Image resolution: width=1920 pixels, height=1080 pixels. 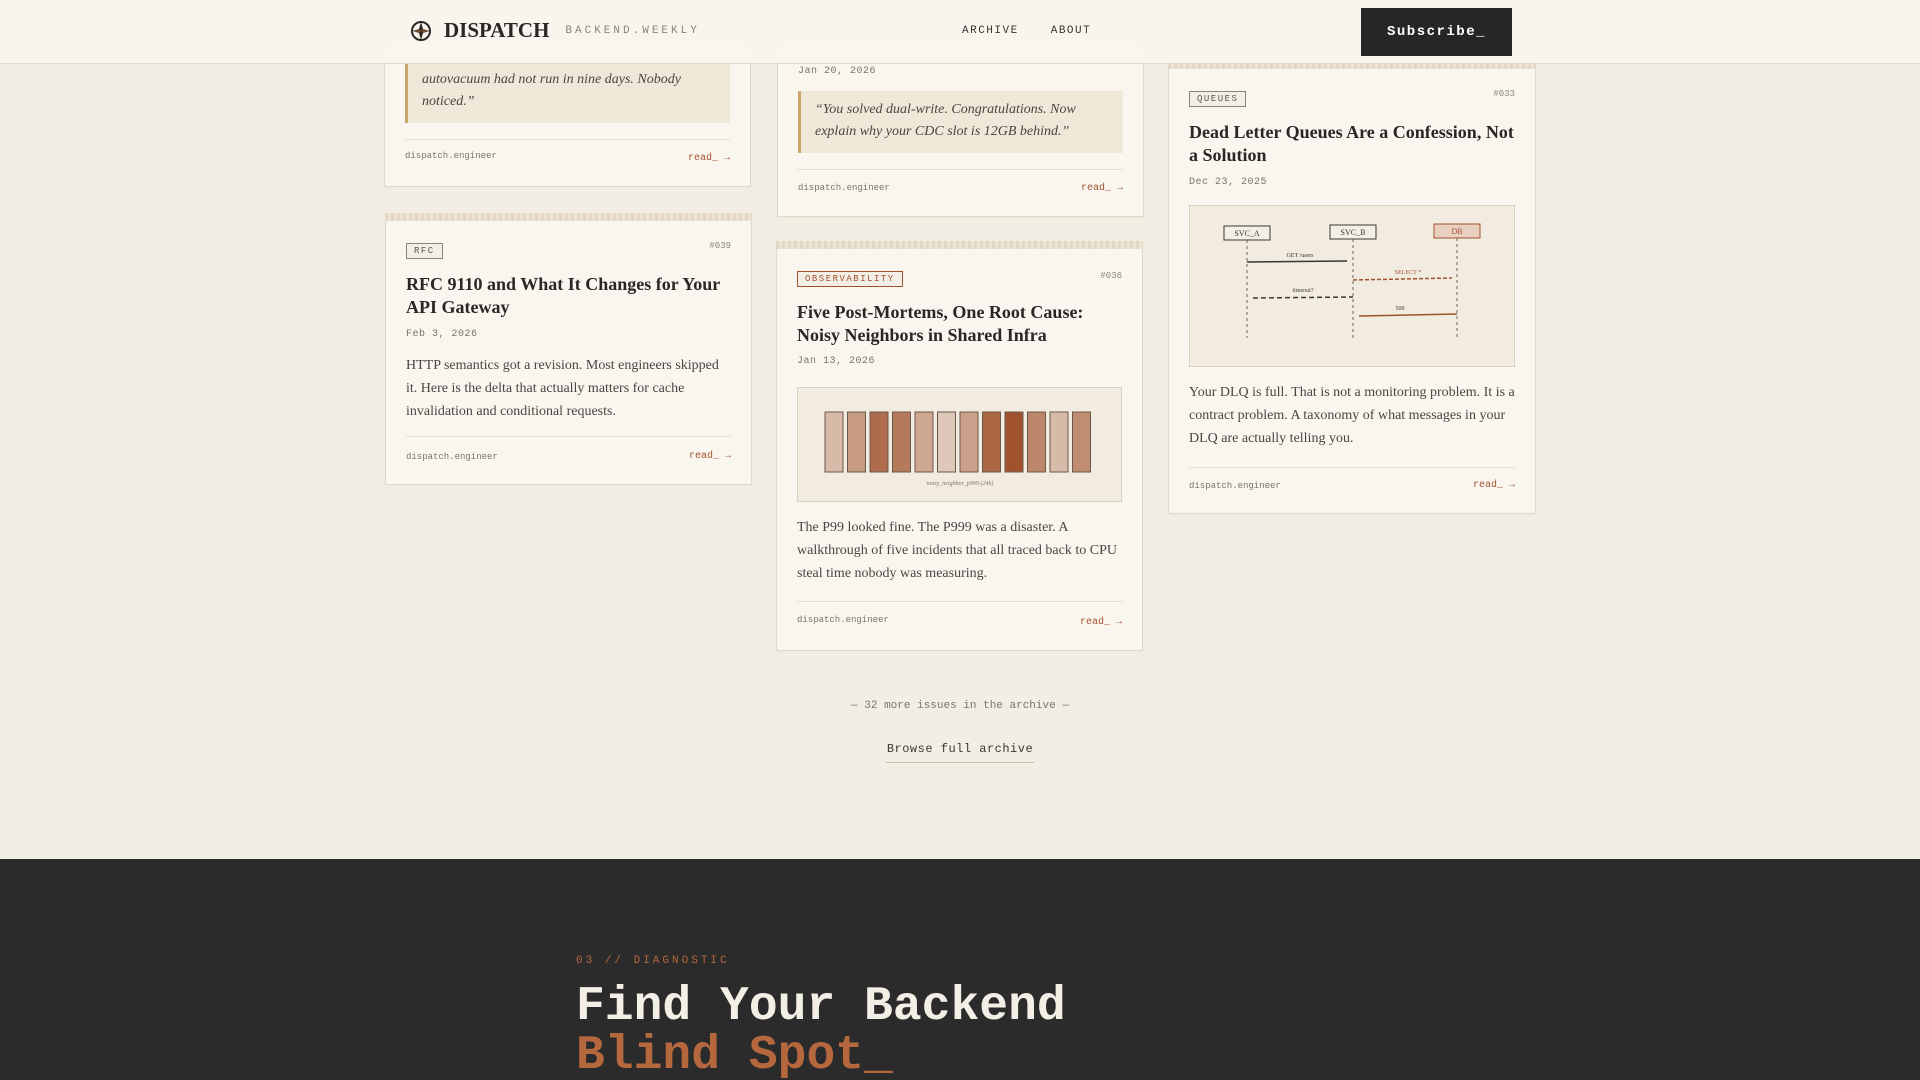 I want to click on nav-archive: ARCHIVE, so click(x=990, y=31).